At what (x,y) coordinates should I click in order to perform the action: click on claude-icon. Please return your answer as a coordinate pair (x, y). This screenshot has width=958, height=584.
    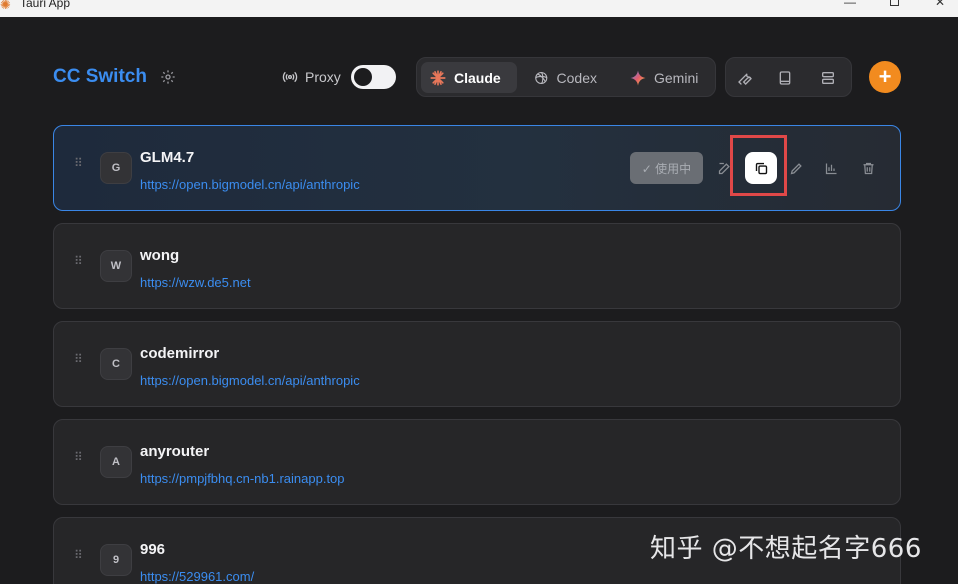
    Looking at the image, I should click on (438, 77).